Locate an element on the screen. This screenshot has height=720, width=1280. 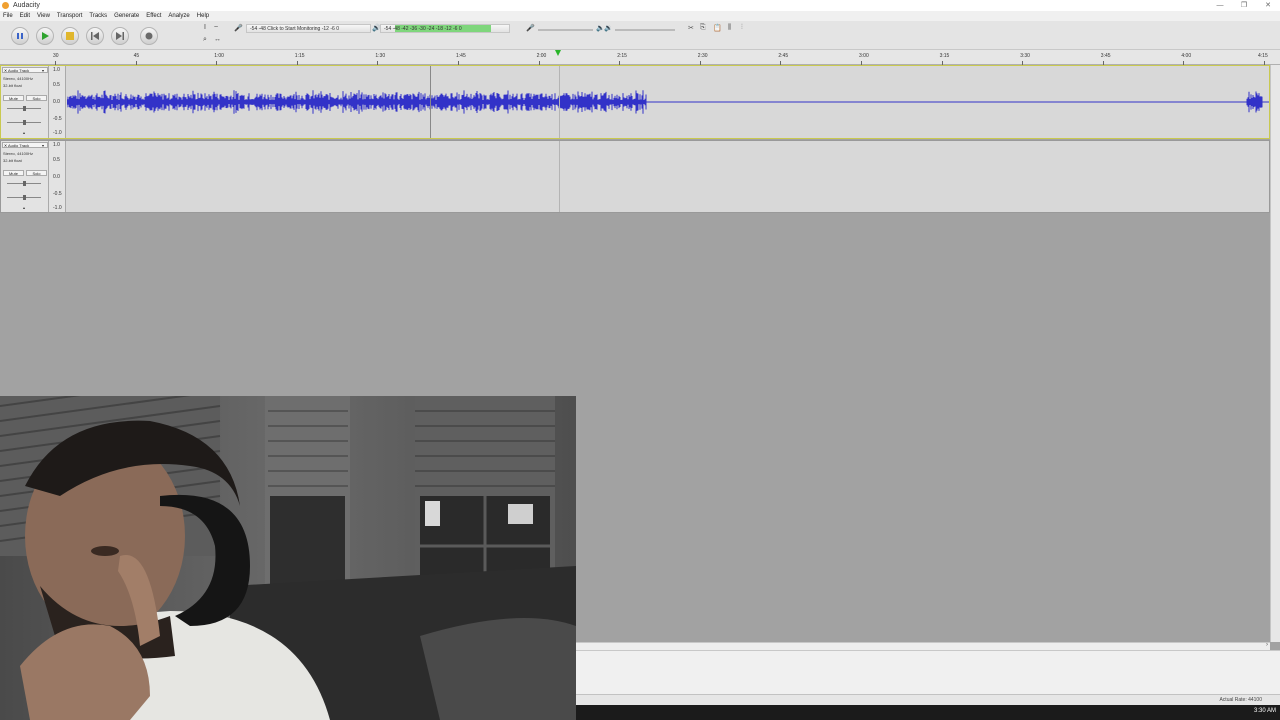
scale-label: 0.0 is located at coordinates (56, 177).